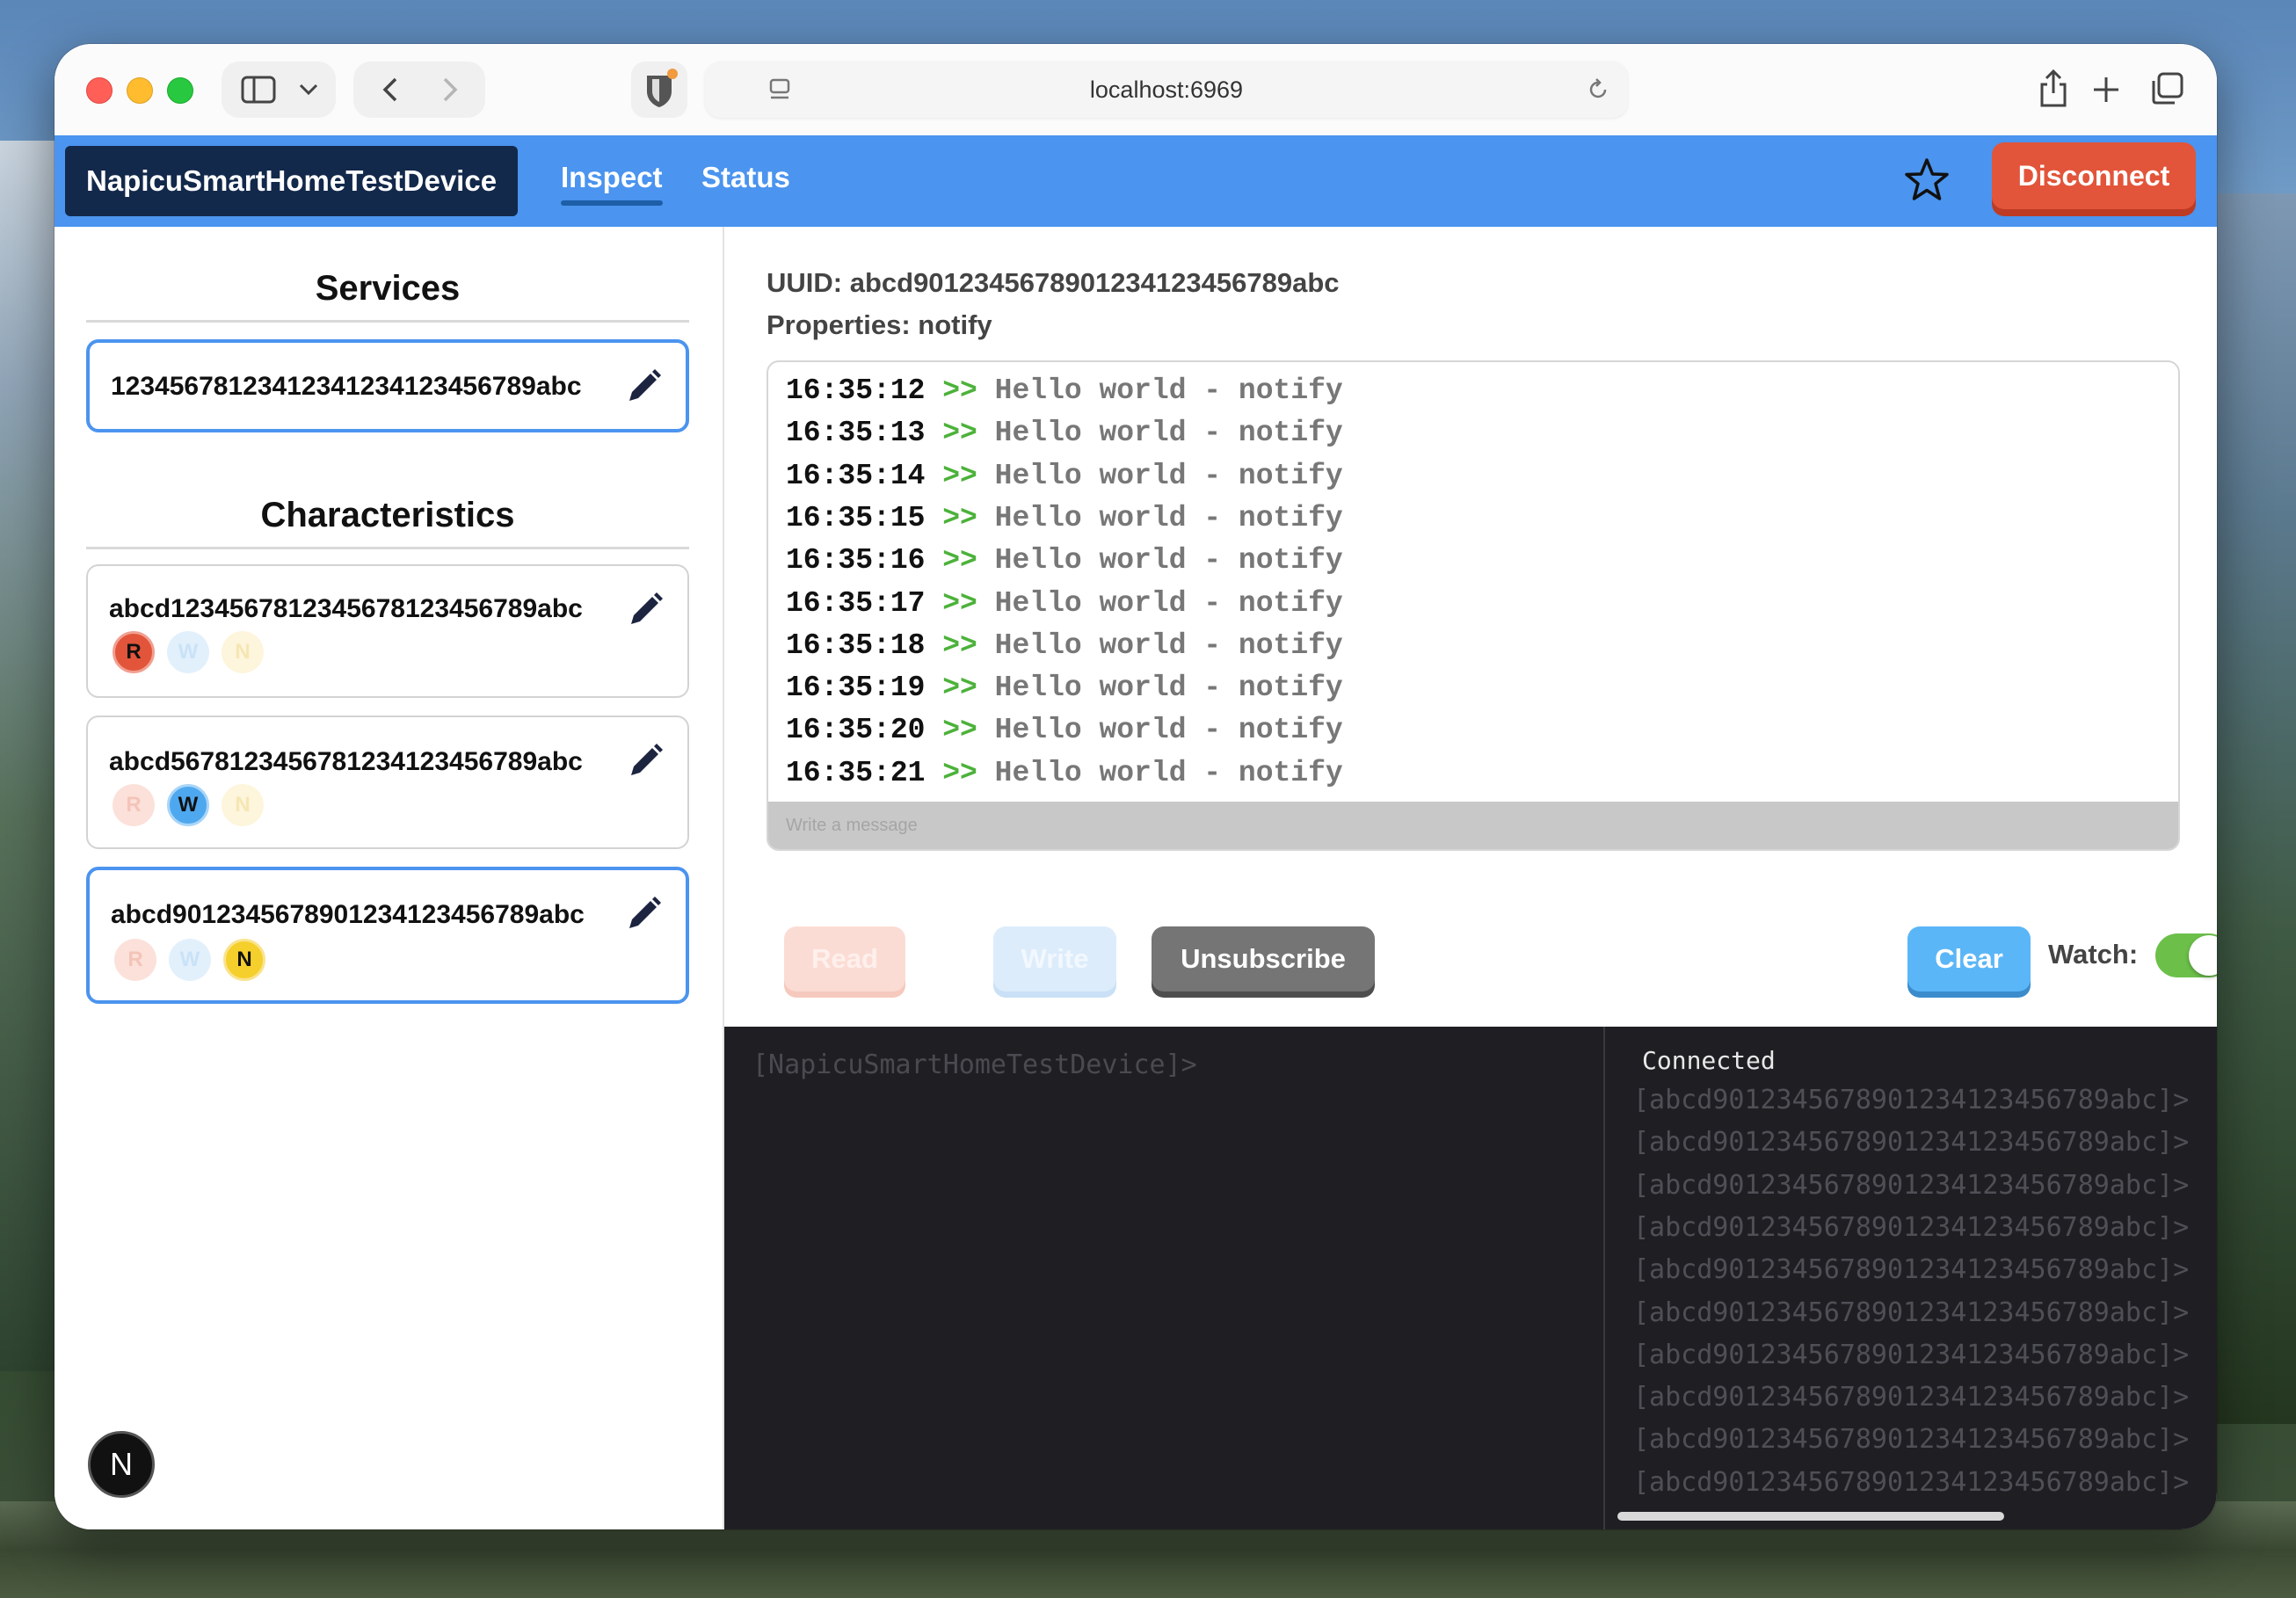 The image size is (2296, 1598). Describe the element at coordinates (1810, 1516) in the screenshot. I see `horizontal-scrollbar` at that location.